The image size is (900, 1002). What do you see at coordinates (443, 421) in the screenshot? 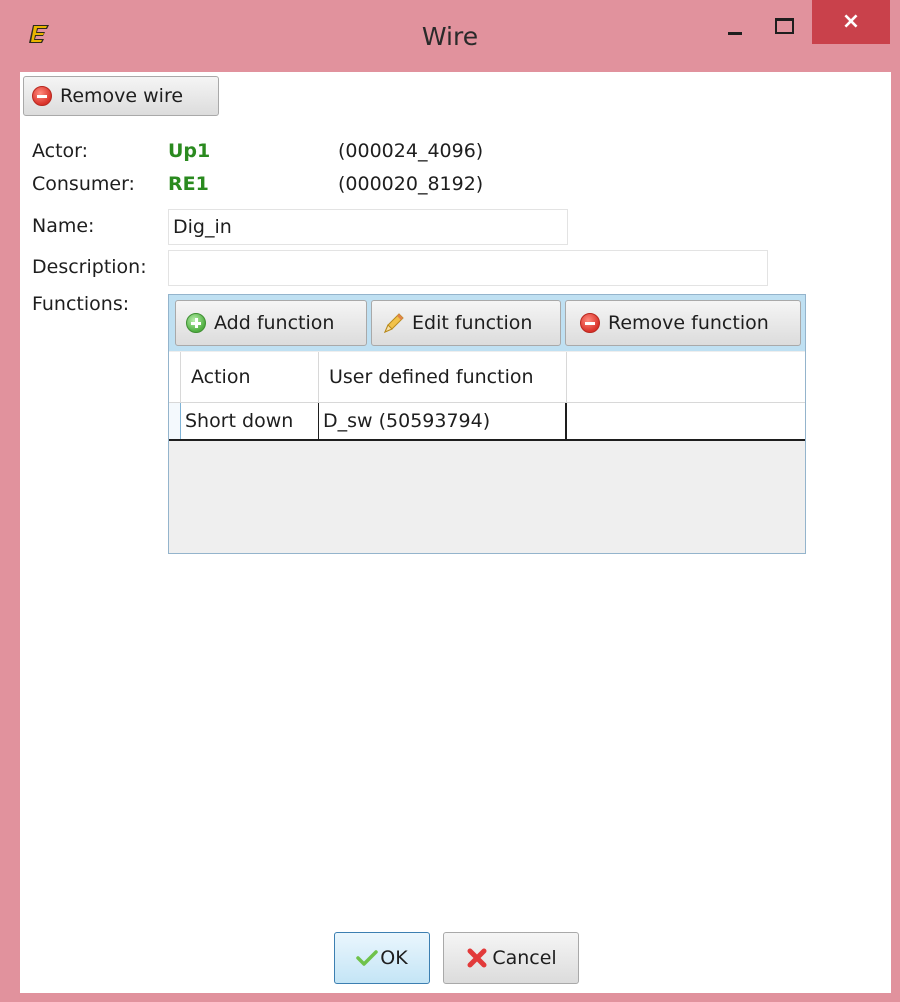
I see `cell-user-defined-function: D_sw (50593794)` at bounding box center [443, 421].